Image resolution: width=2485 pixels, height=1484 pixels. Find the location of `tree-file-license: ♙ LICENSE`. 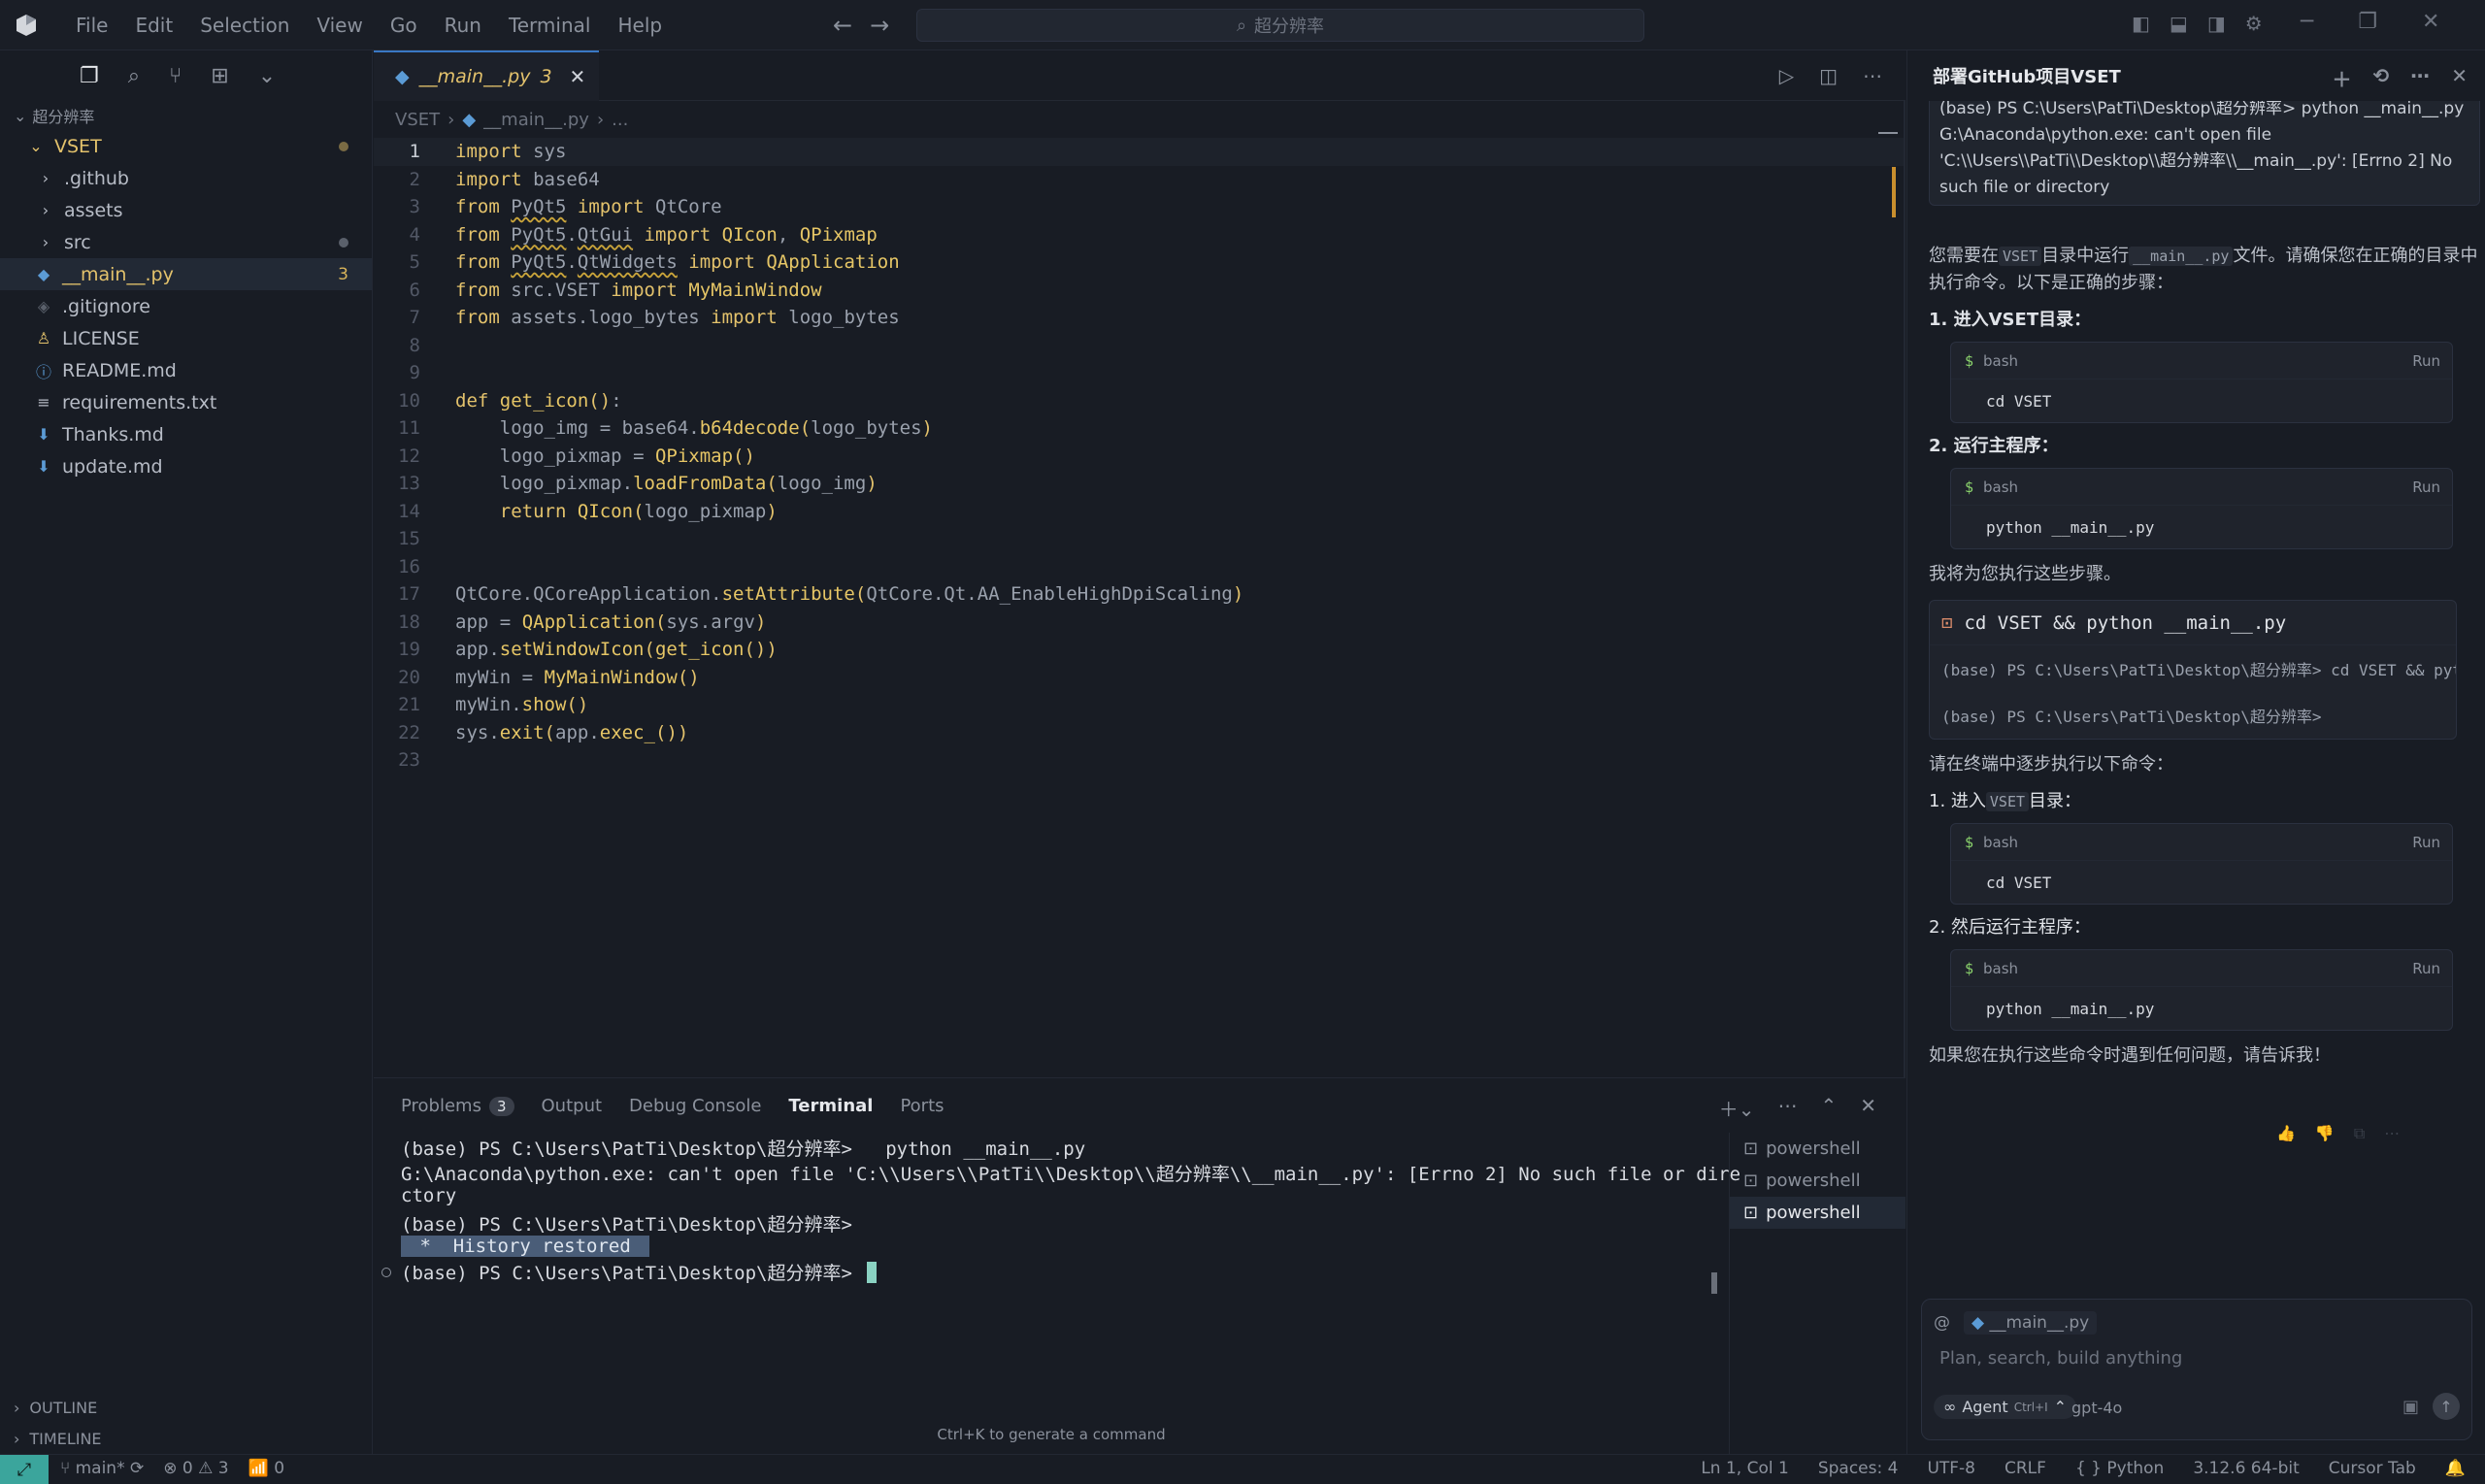

tree-file-license: ♙ LICENSE is located at coordinates (186, 338).